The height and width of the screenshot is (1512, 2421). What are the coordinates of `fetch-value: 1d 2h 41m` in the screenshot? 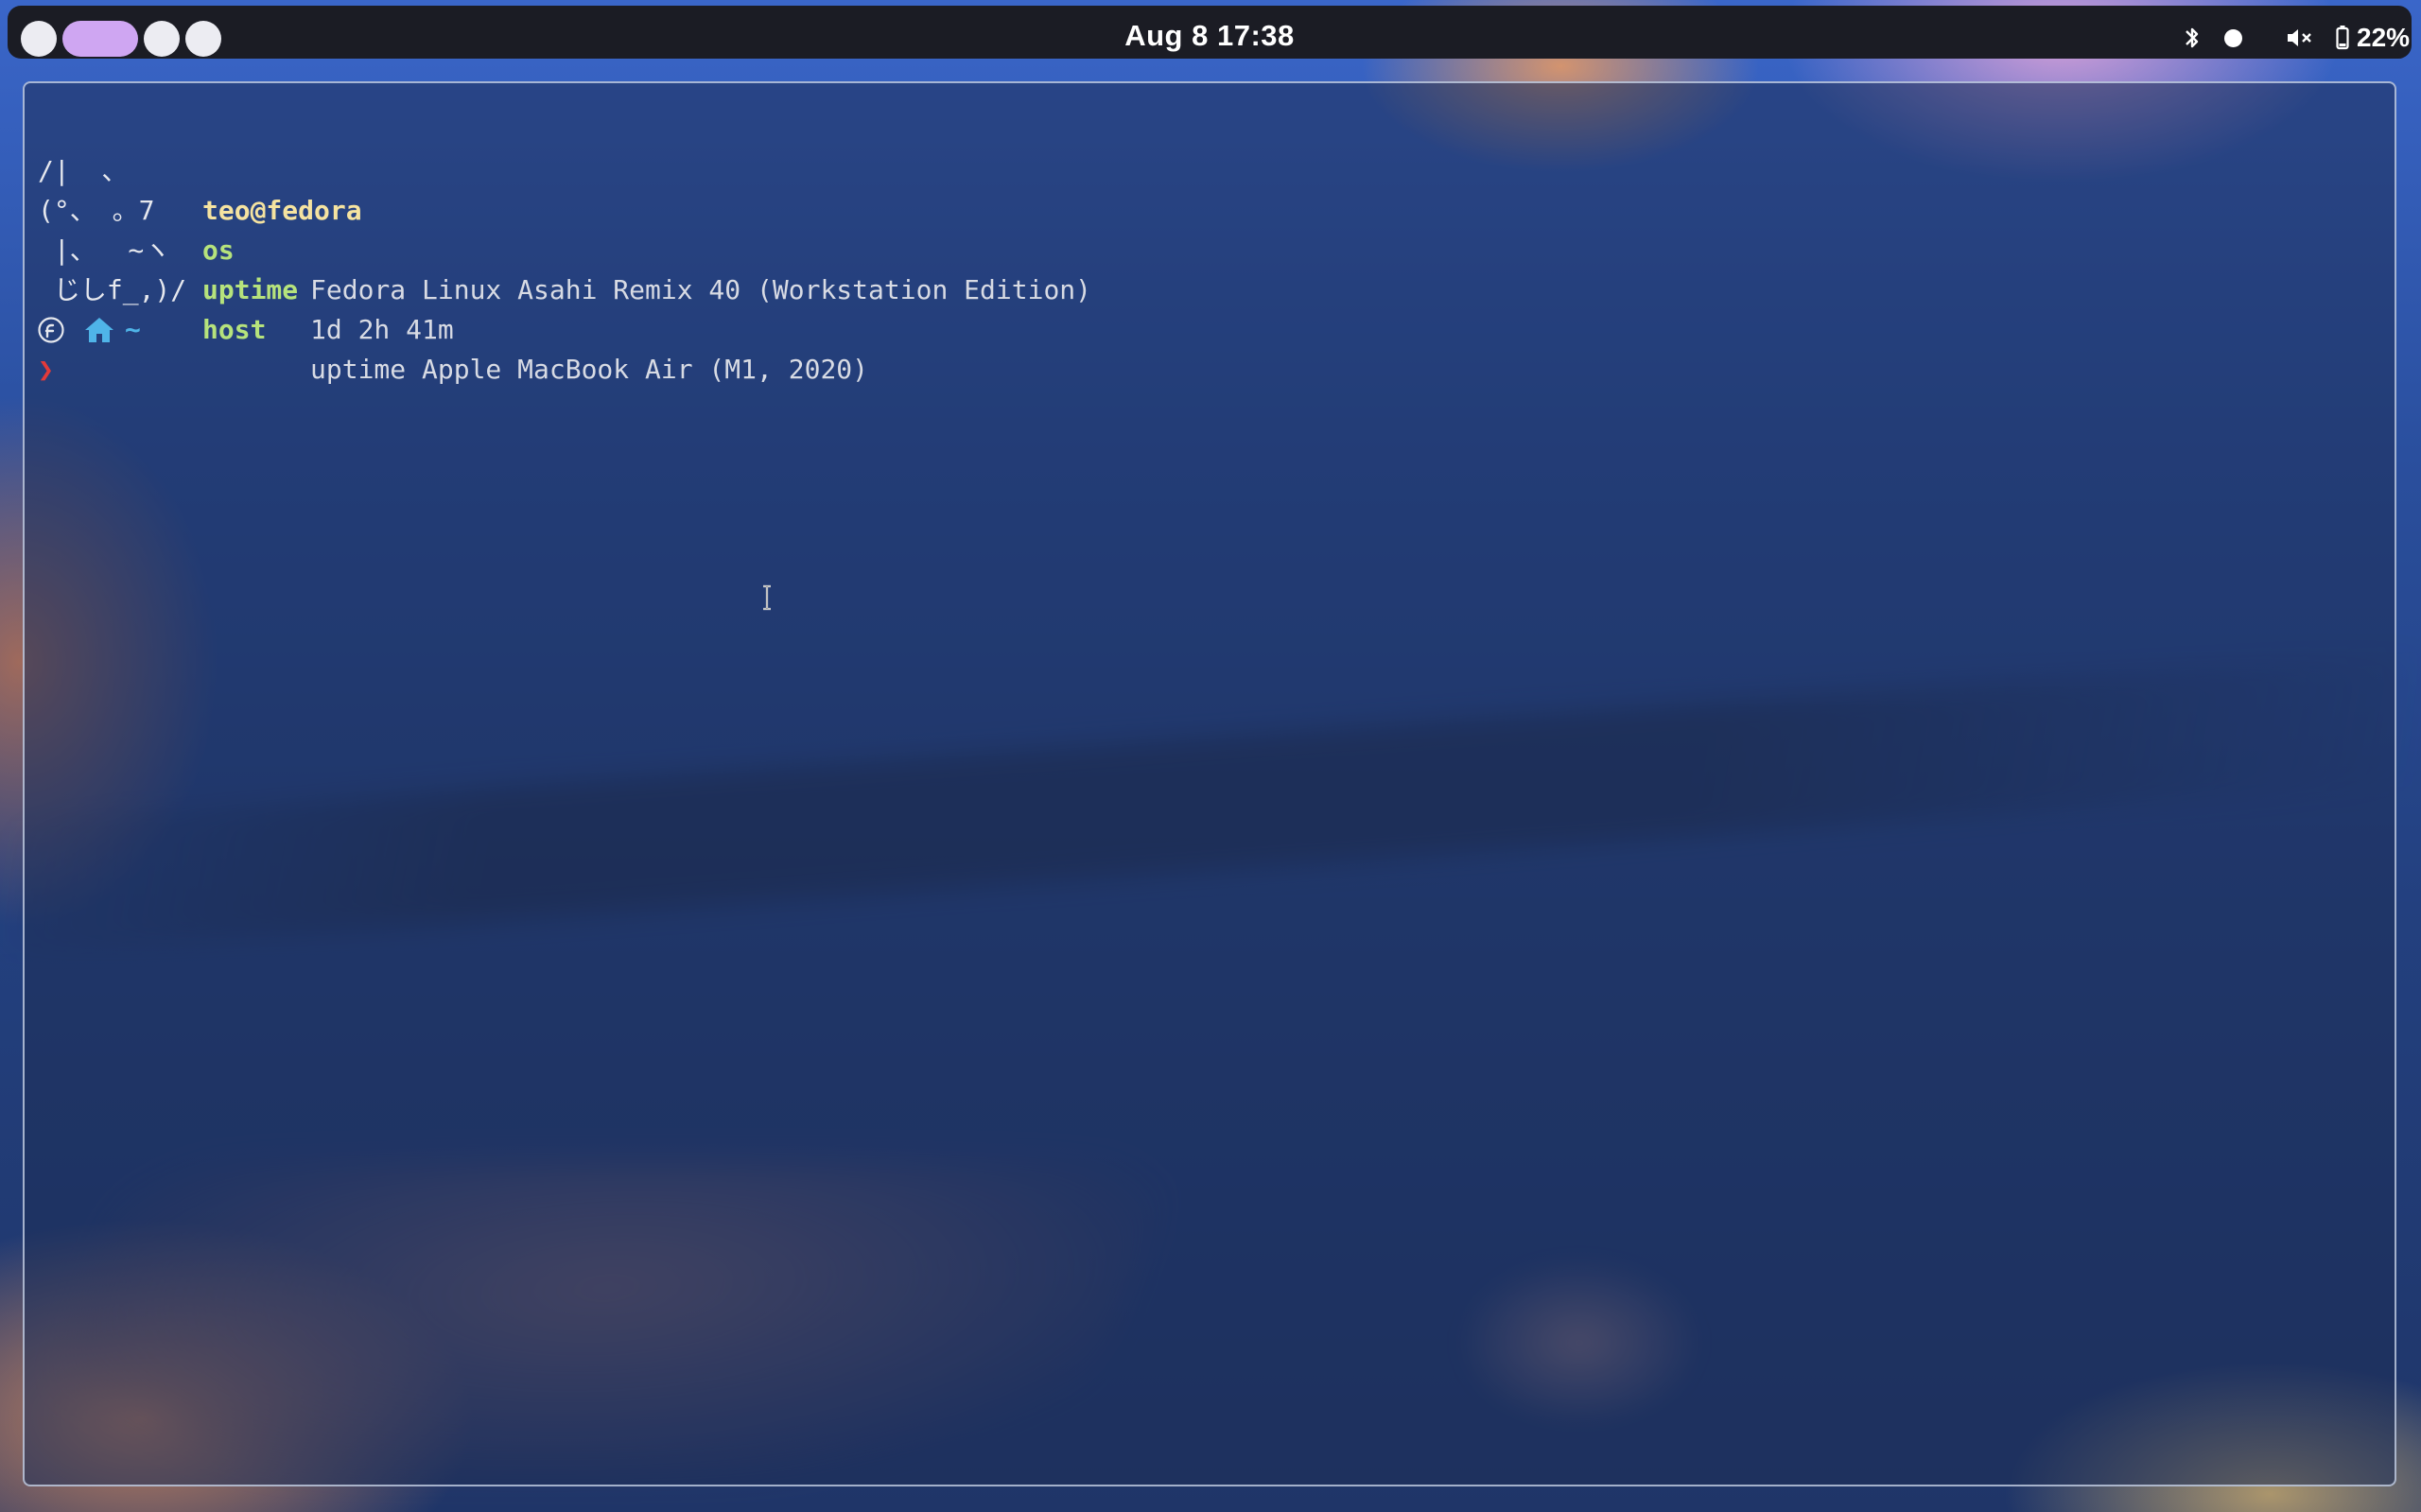 It's located at (382, 330).